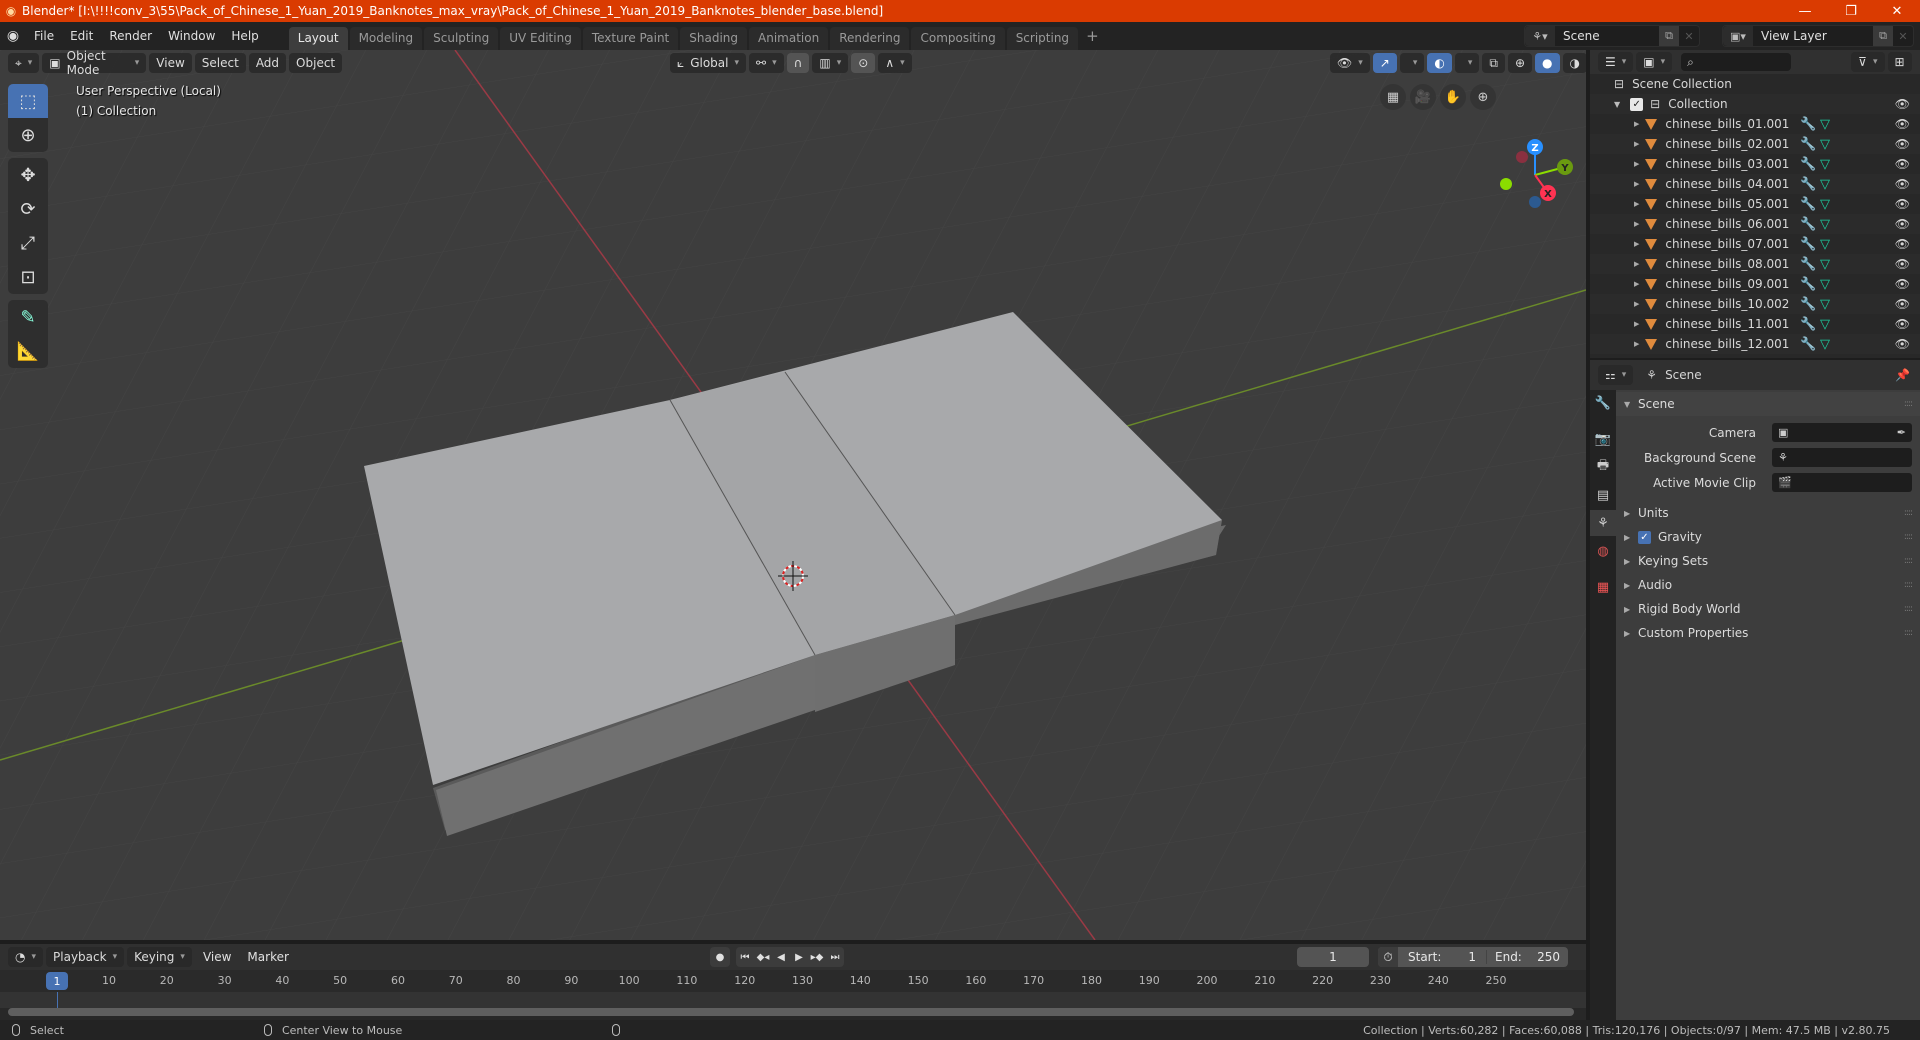 This screenshot has height=1040, width=1920. Describe the element at coordinates (1689, 36) in the screenshot. I see `delete-scene-button: ✕` at that location.